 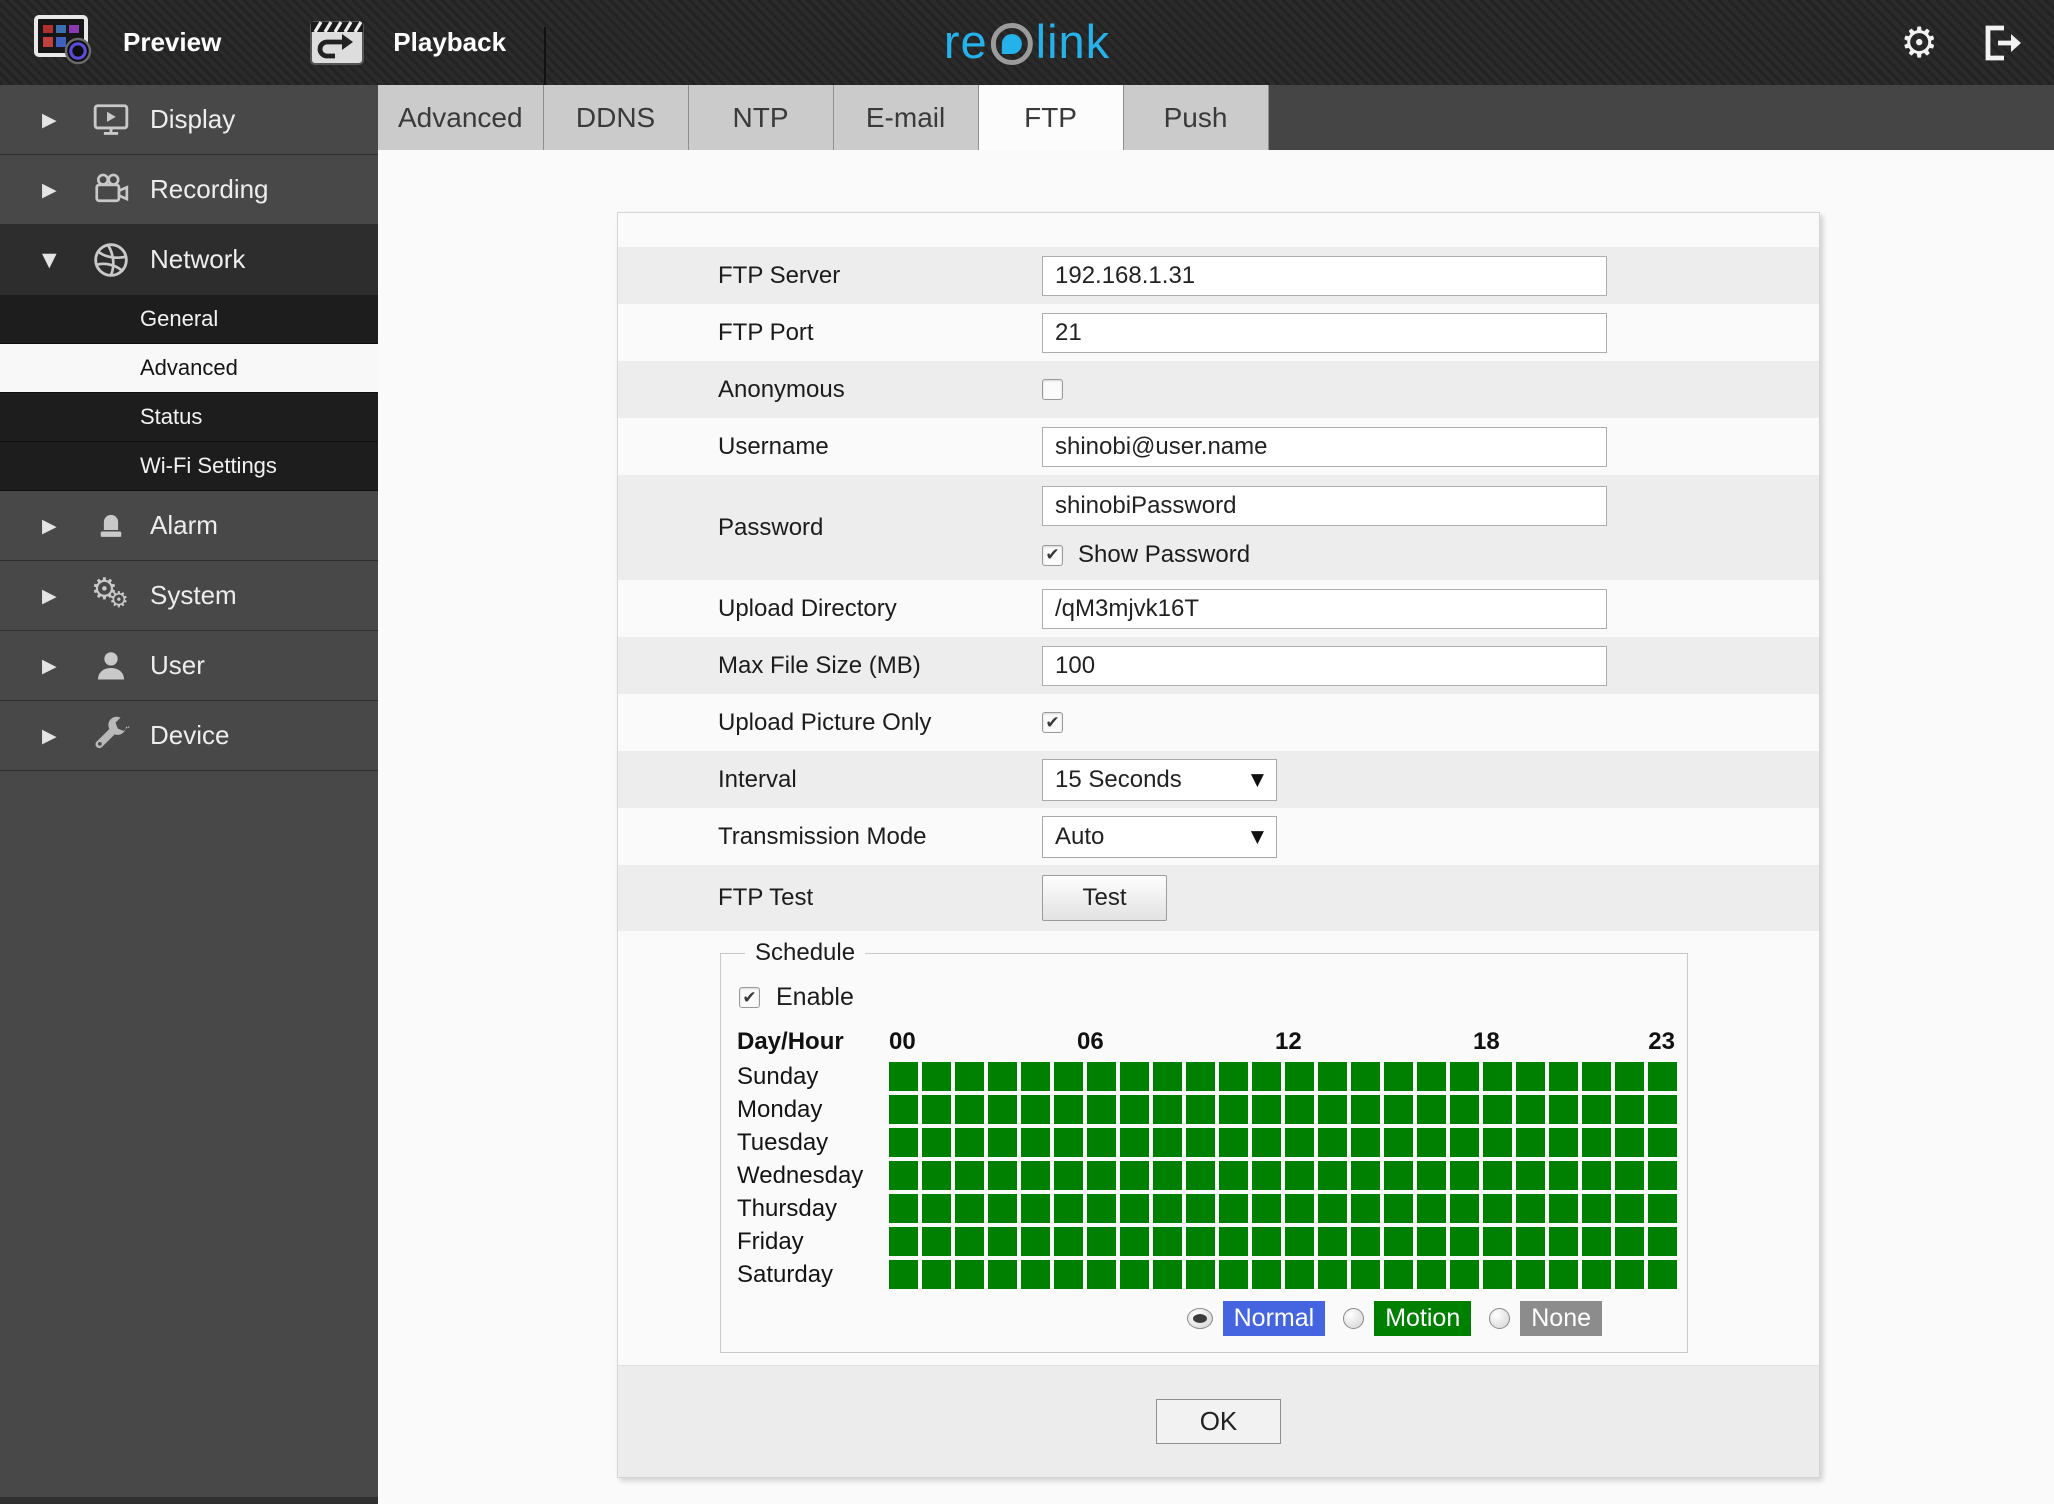 What do you see at coordinates (189, 417) in the screenshot?
I see `sidebar-subitem-status: Status` at bounding box center [189, 417].